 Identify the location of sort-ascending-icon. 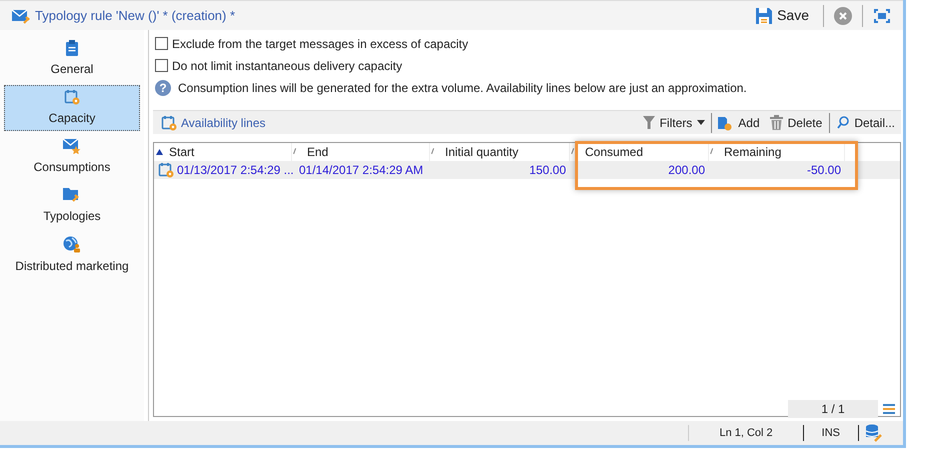
(159, 152).